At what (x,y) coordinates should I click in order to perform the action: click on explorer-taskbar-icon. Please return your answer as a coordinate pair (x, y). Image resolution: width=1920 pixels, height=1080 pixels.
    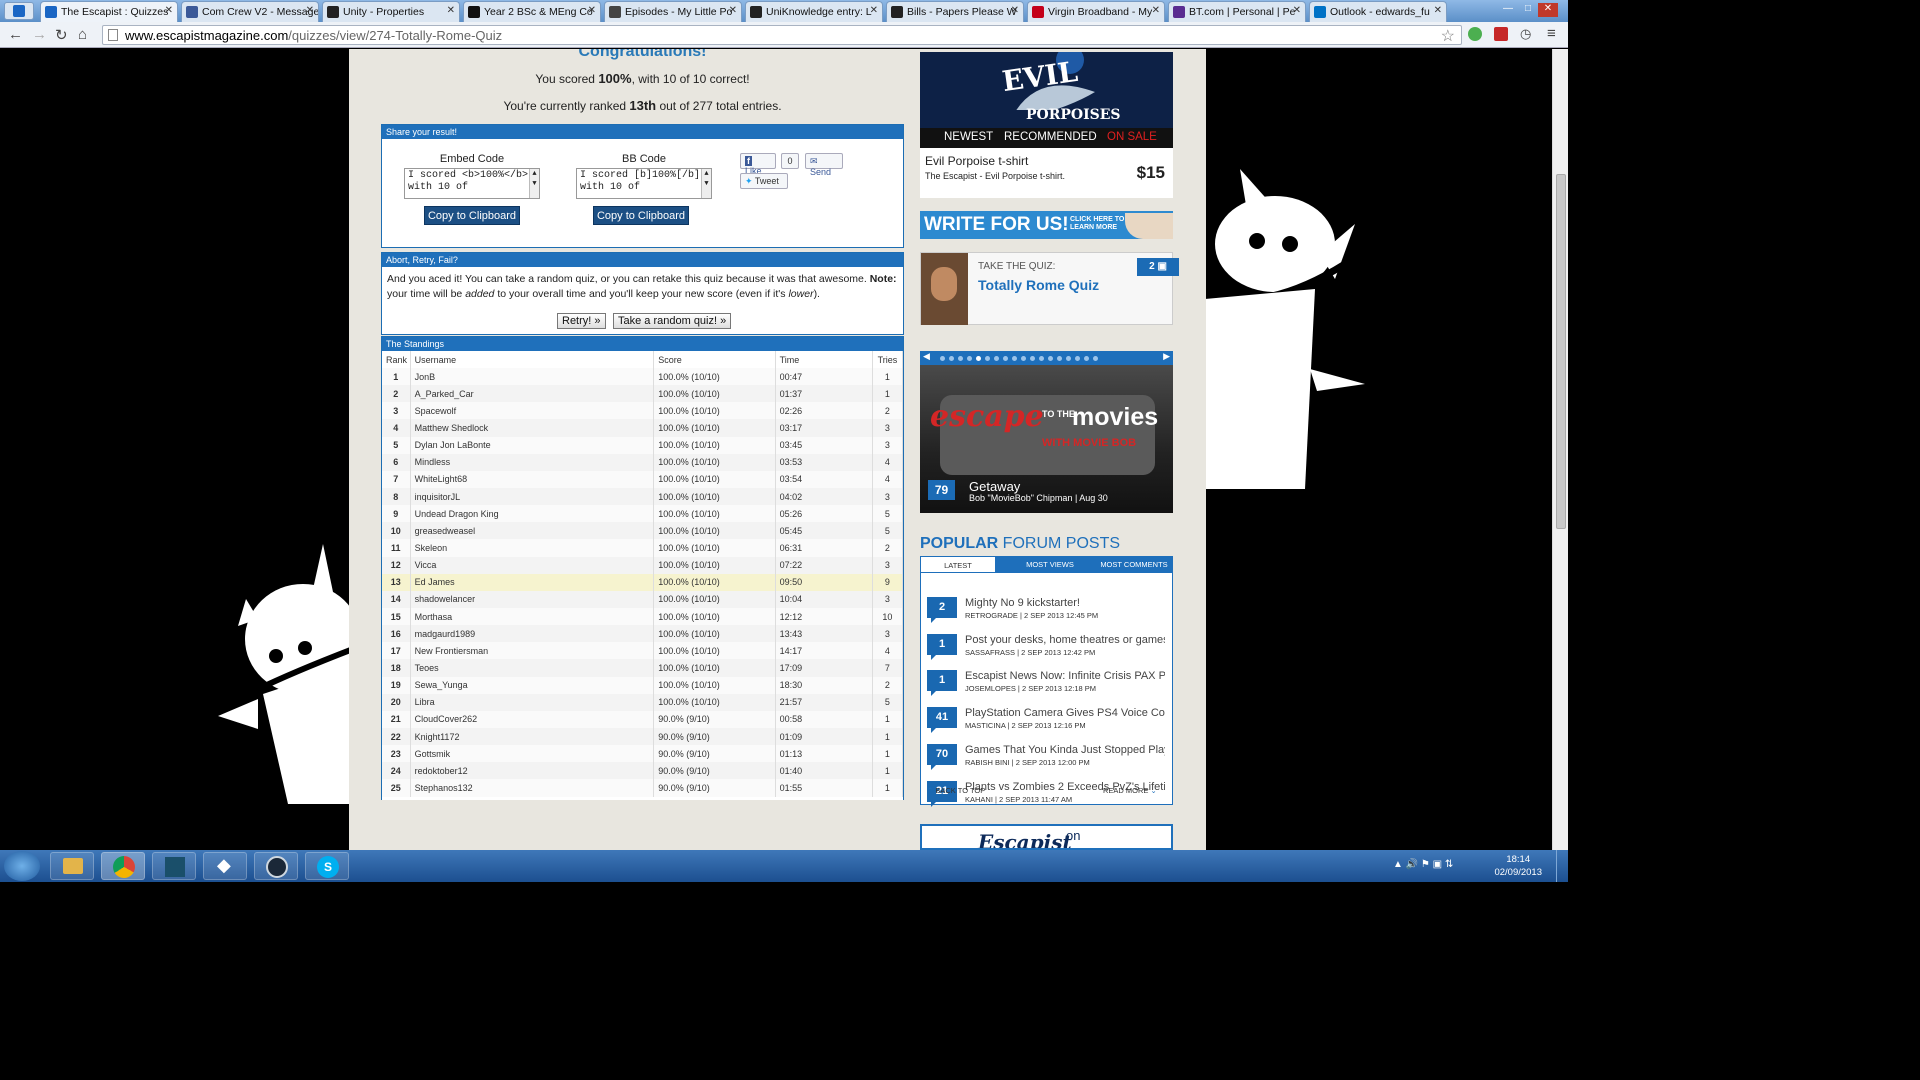
    Looking at the image, I should click on (72, 866).